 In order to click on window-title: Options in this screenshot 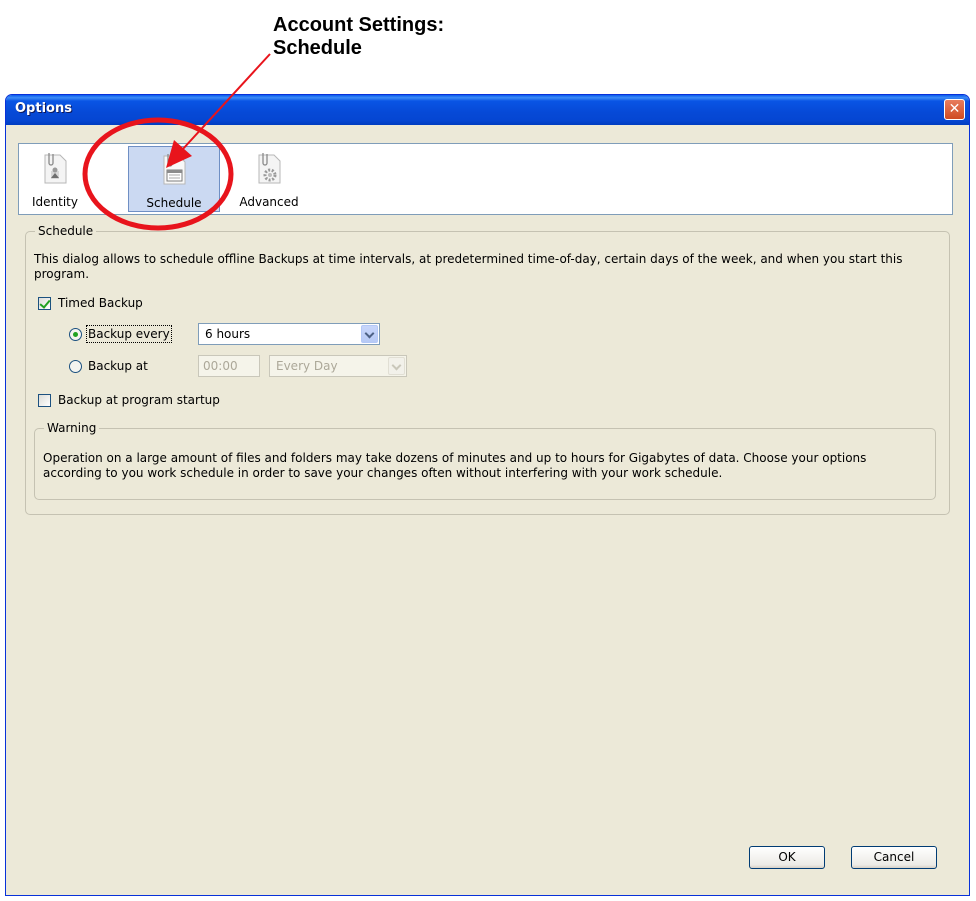, I will do `click(43, 108)`.